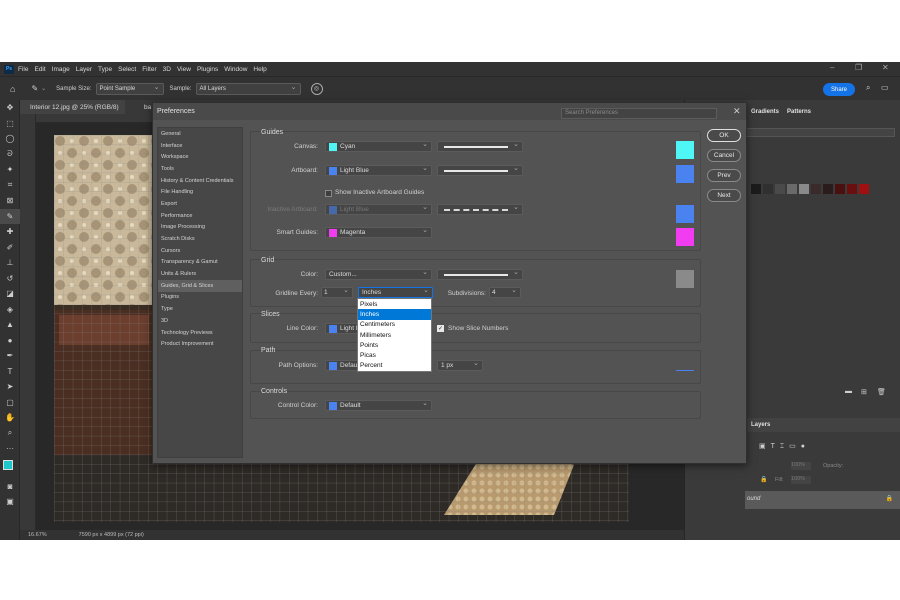 The image size is (900, 600). I want to click on units-option-picas: Picas, so click(394, 355).